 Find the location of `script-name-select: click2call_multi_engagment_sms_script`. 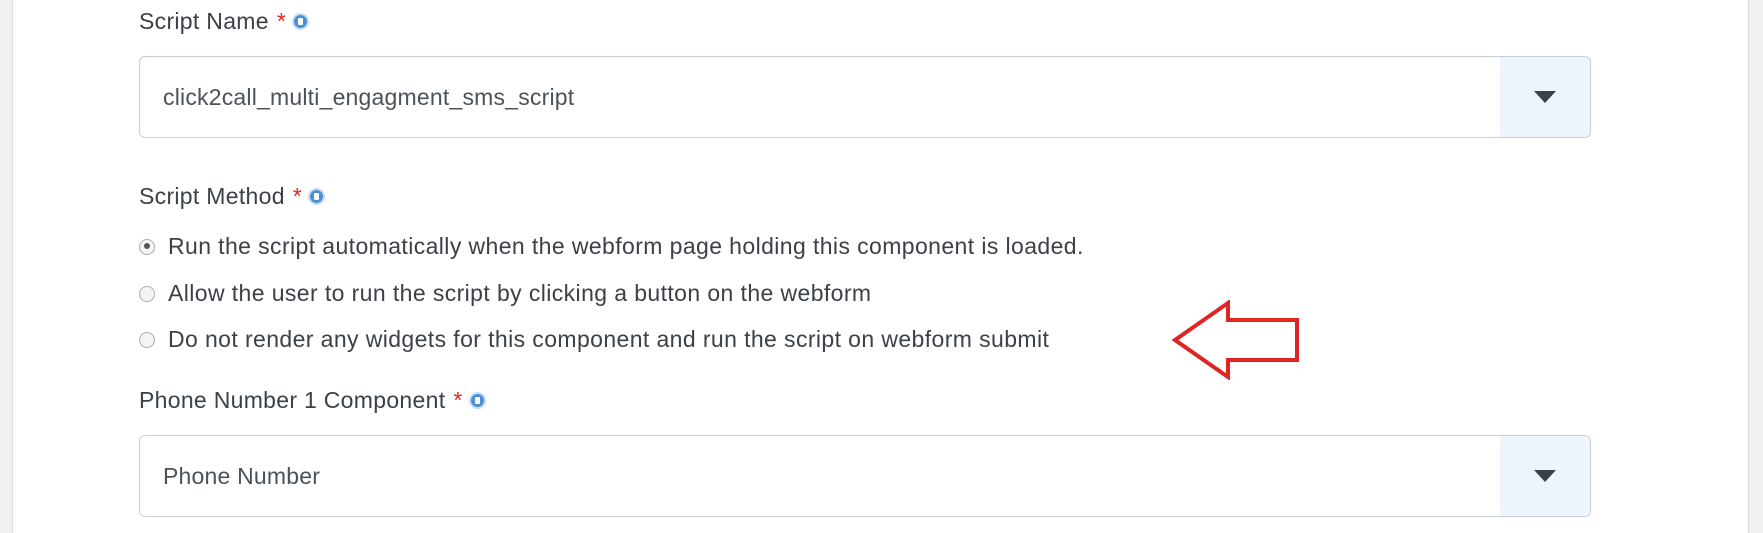

script-name-select: click2call_multi_engagment_sms_script is located at coordinates (865, 97).